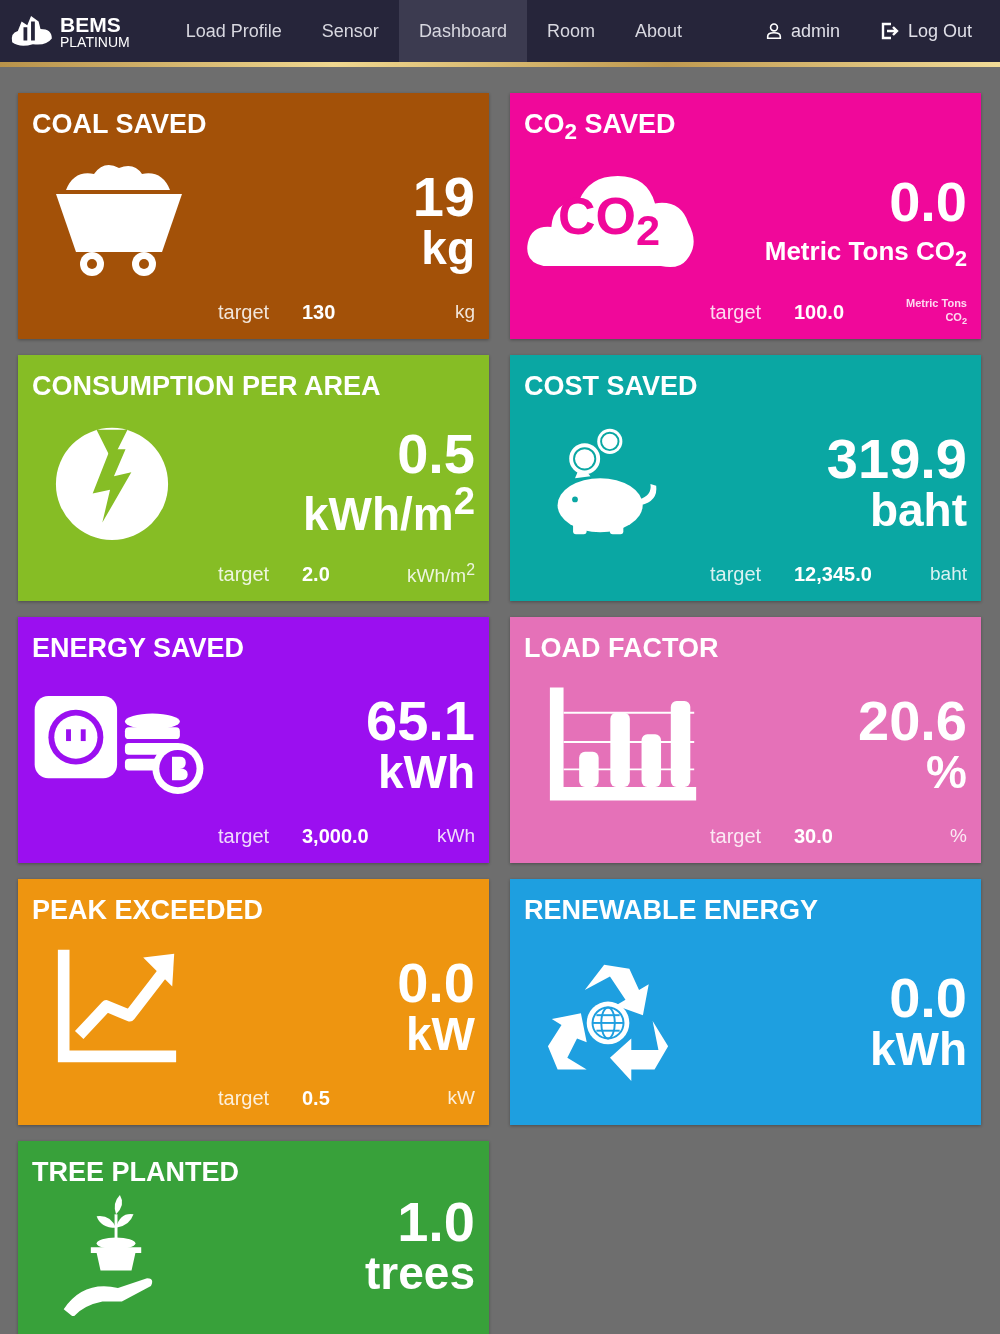 The height and width of the screenshot is (1334, 1000). What do you see at coordinates (464, 312) in the screenshot?
I see `target-unit: kg` at bounding box center [464, 312].